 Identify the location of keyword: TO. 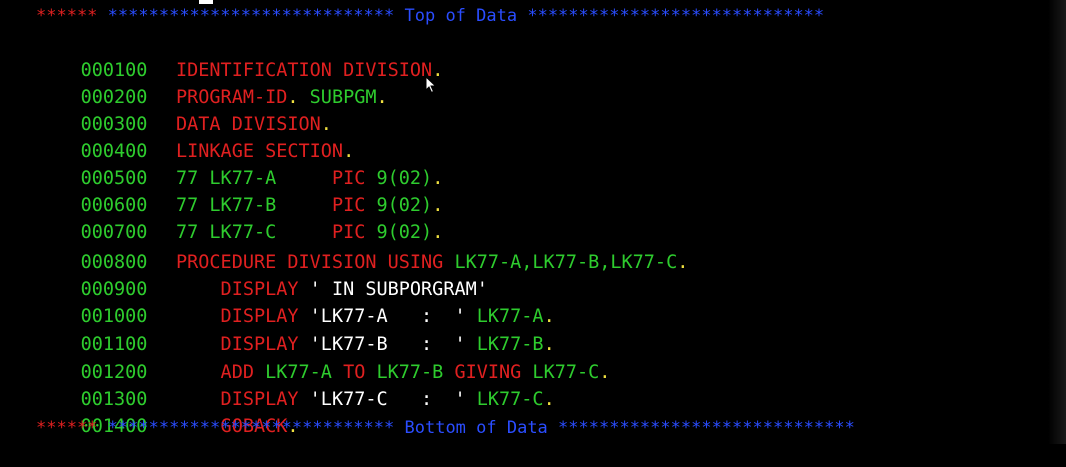
(348, 372).